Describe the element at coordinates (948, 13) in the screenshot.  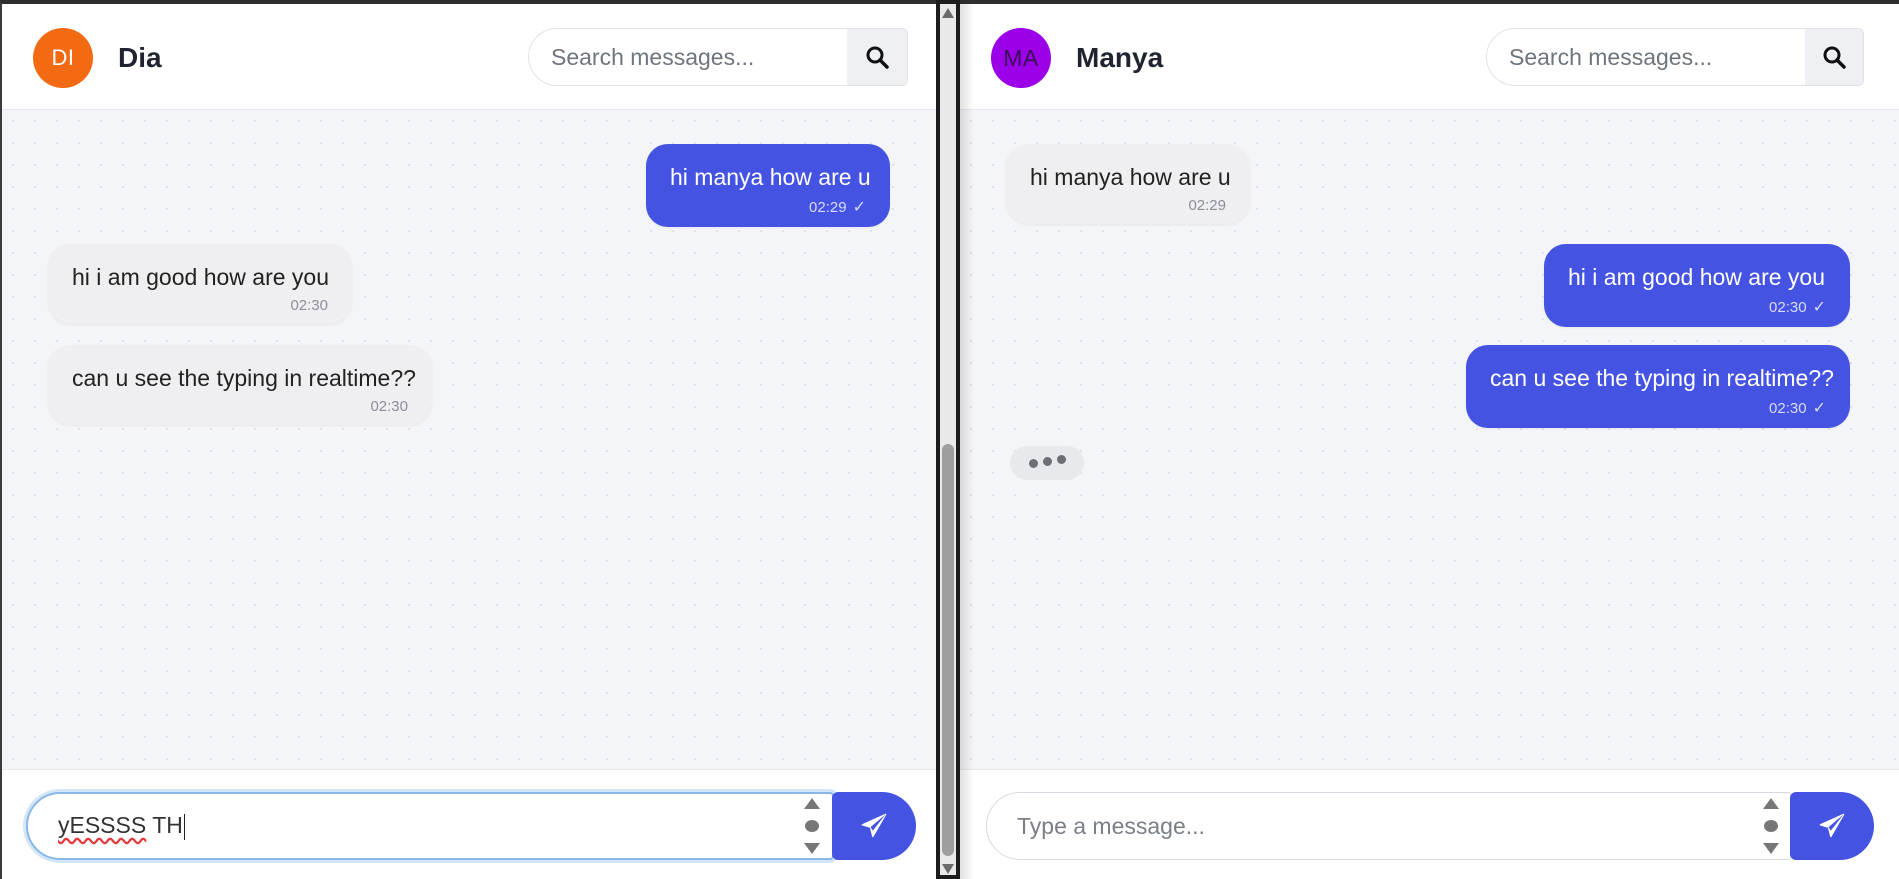
I see `scroll-up-icon` at that location.